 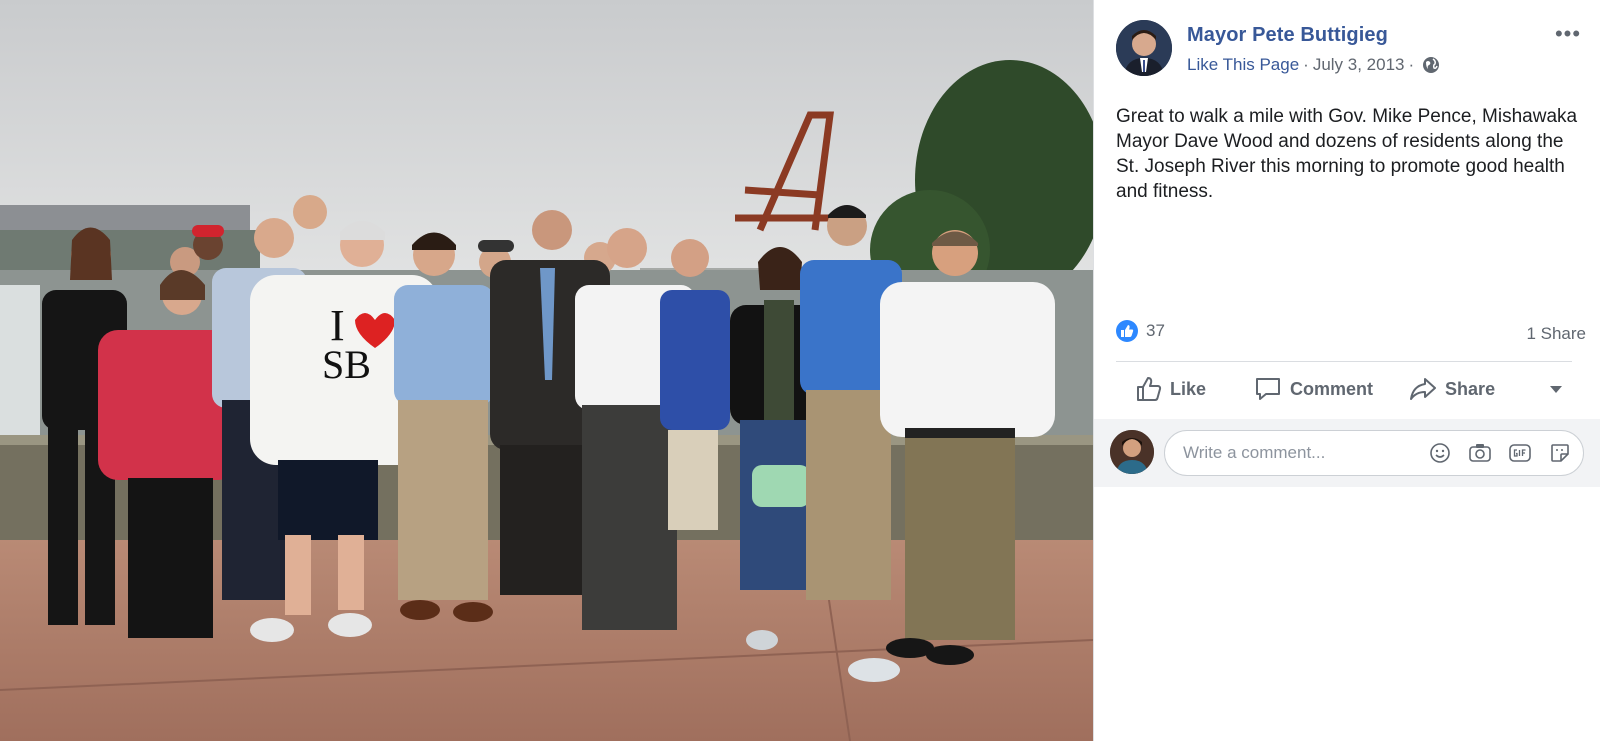 What do you see at coordinates (1556, 334) in the screenshot?
I see `share-count: 1 Share` at bounding box center [1556, 334].